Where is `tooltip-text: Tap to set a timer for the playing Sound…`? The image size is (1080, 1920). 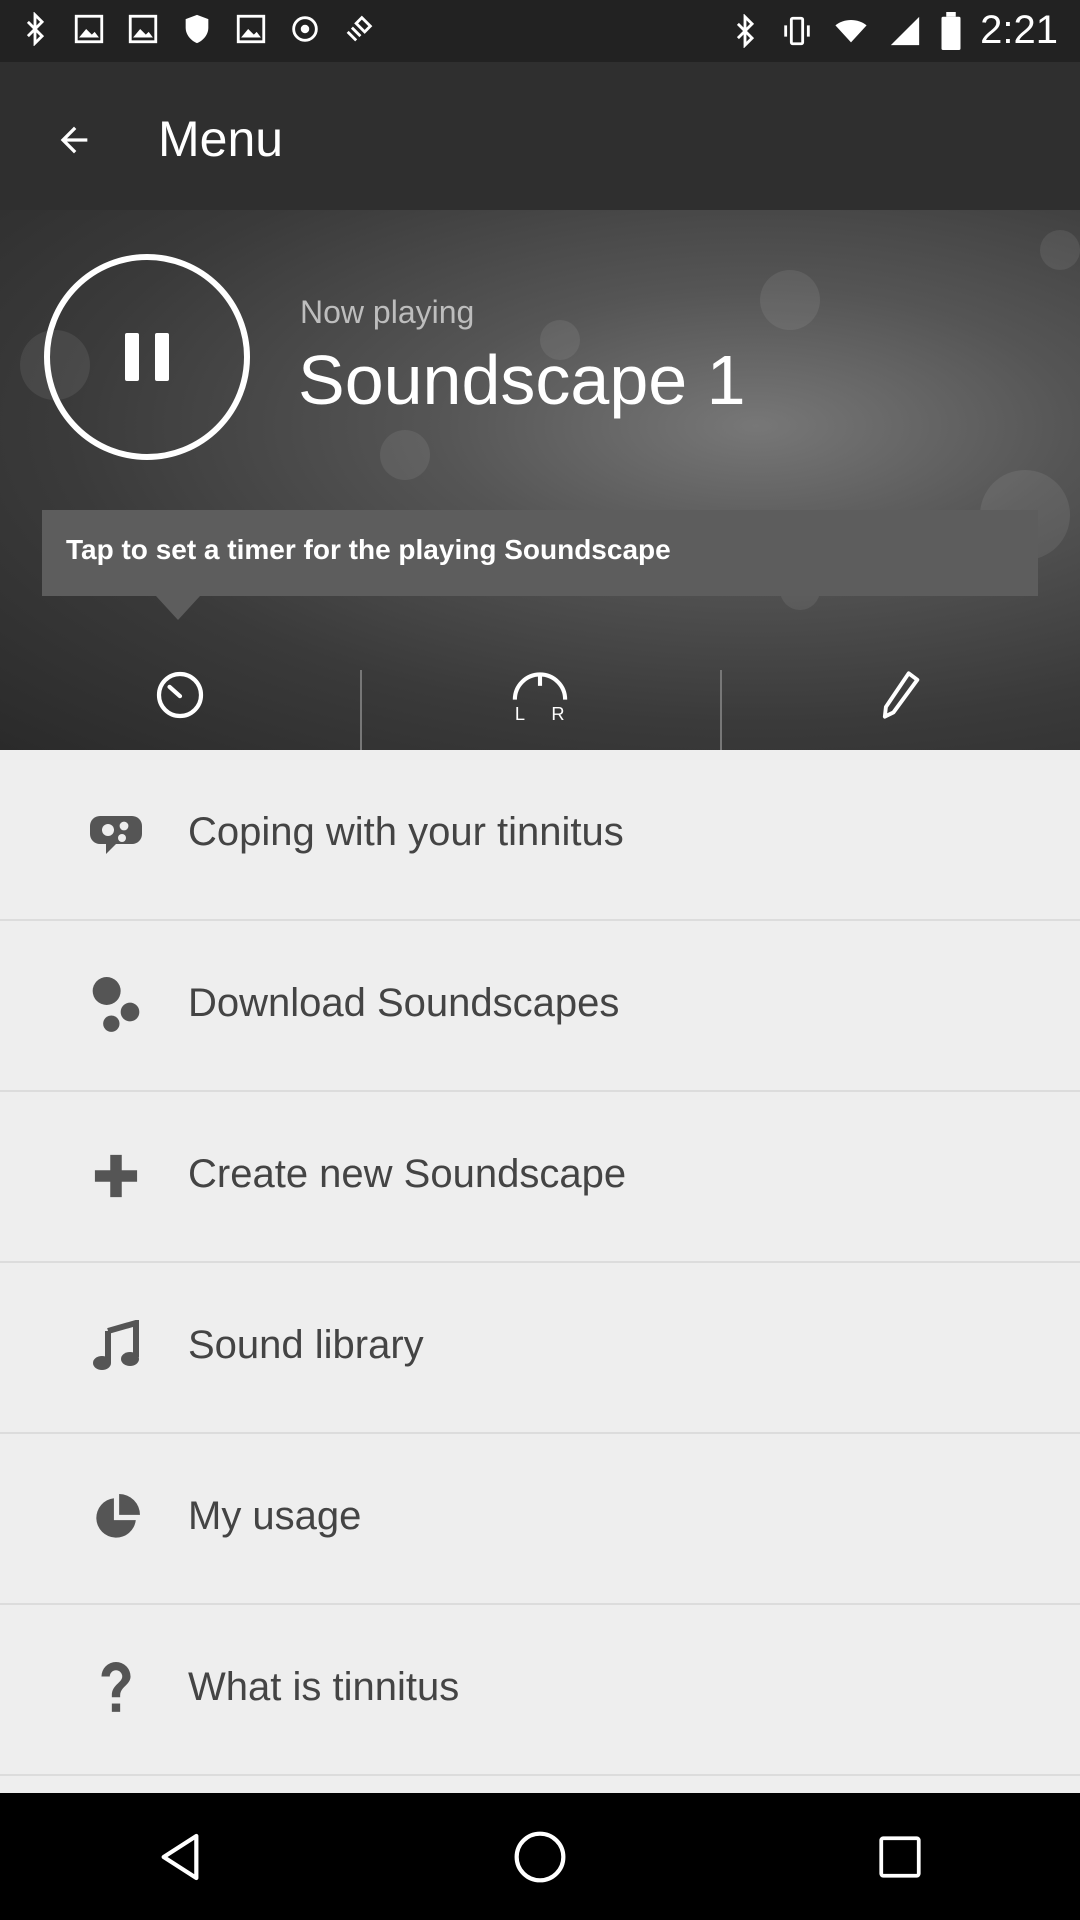
tooltip-text: Tap to set a timer for the playing Sound… is located at coordinates (368, 549).